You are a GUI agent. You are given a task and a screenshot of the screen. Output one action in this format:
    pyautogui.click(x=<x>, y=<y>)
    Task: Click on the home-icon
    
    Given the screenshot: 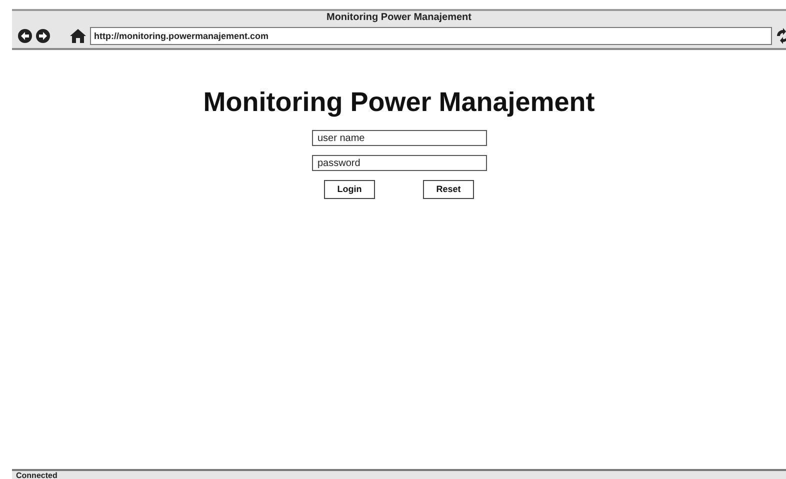 What is the action you would take?
    pyautogui.click(x=78, y=36)
    